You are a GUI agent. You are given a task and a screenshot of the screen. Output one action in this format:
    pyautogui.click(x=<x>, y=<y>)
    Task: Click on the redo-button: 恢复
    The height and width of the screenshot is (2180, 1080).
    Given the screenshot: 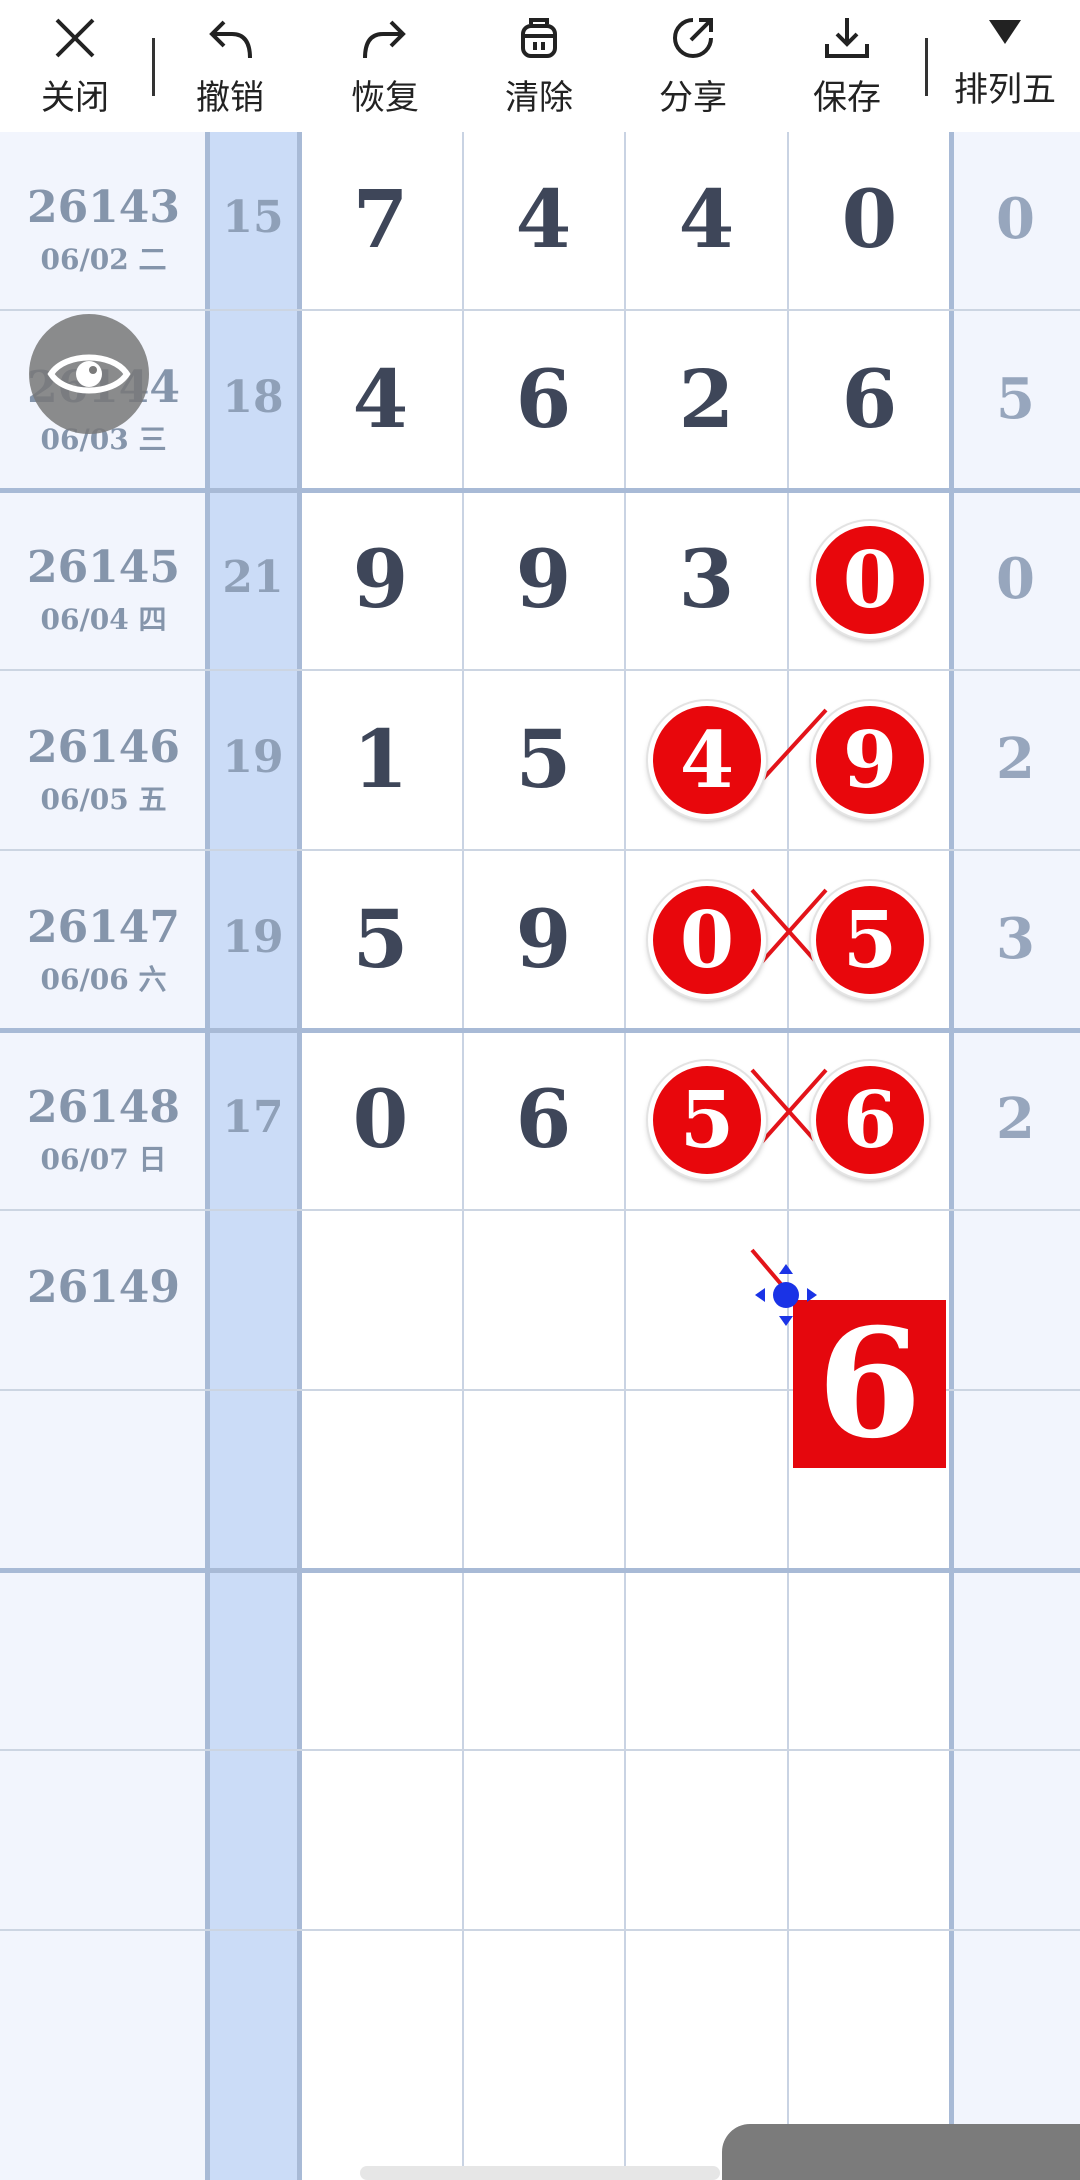 What is the action you would take?
    pyautogui.click(x=385, y=66)
    